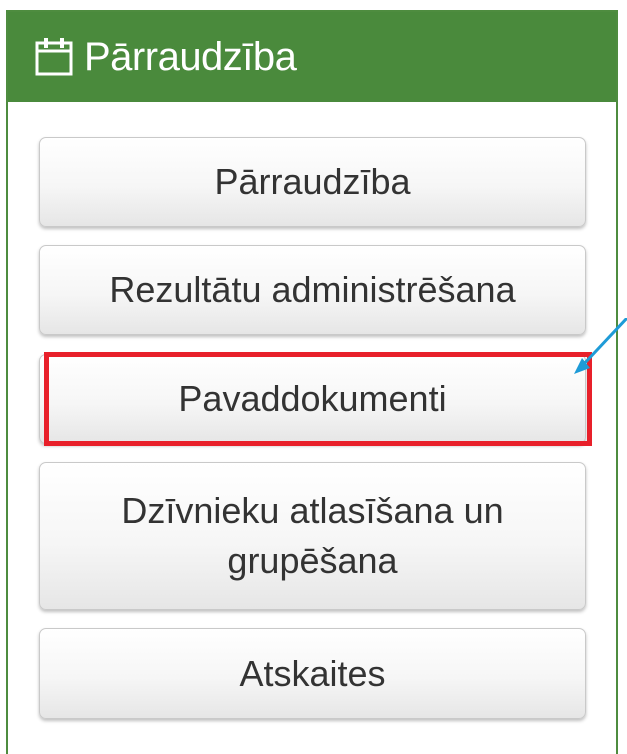  Describe the element at coordinates (312, 399) in the screenshot. I see `pavaddokumenti-button: Pavaddokumenti` at that location.